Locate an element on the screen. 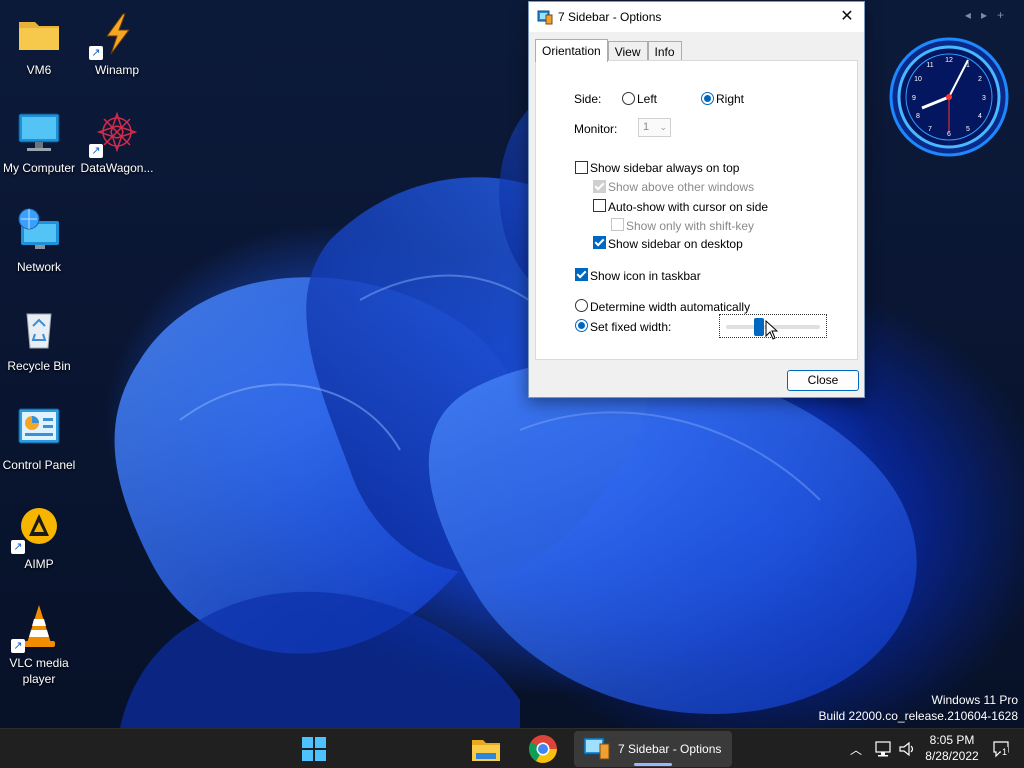  desktop-icon-label: Network is located at coordinates (38, 267).